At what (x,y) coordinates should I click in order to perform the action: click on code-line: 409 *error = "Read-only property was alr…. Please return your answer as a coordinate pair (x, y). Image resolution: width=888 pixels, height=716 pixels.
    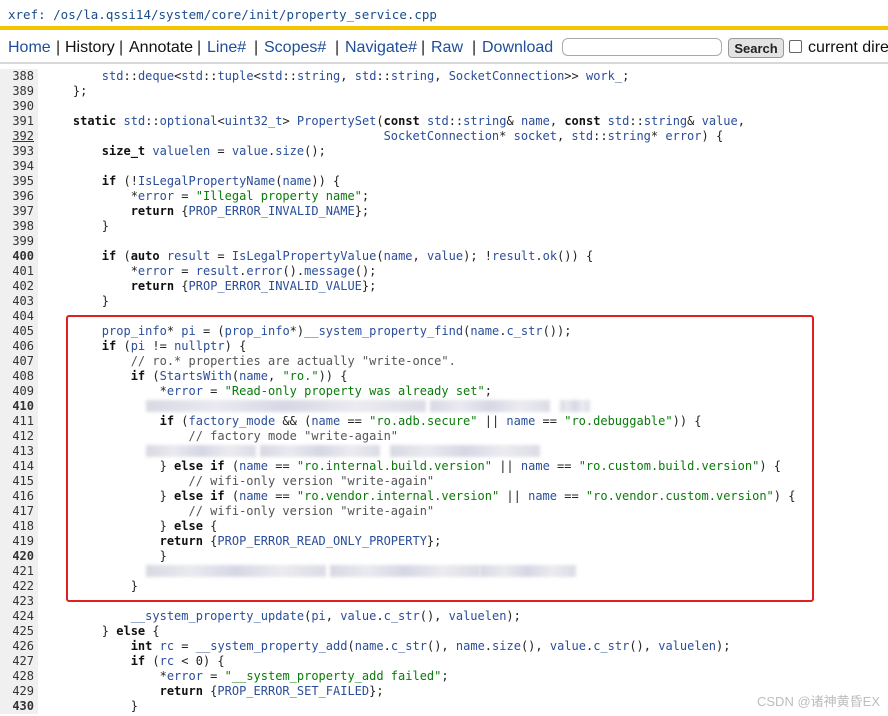
    Looking at the image, I should click on (444, 391).